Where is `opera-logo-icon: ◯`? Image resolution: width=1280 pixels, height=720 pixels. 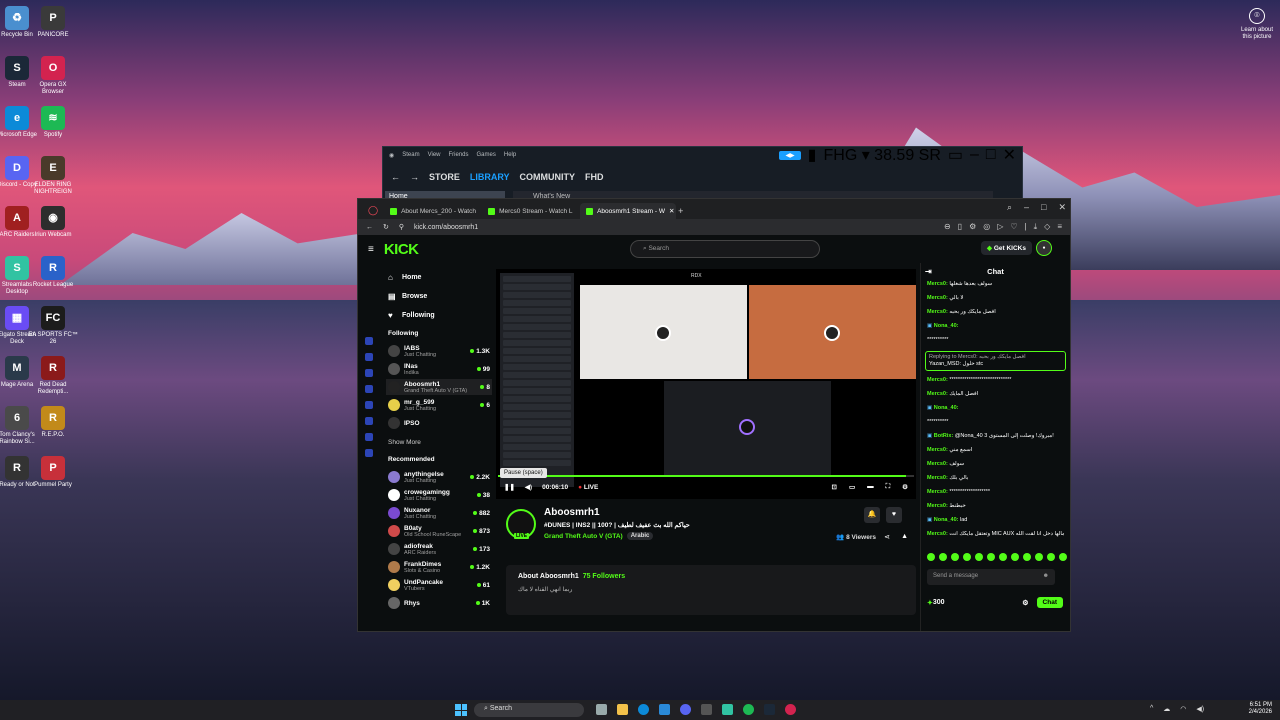
opera-logo-icon: ◯ is located at coordinates (373, 210).